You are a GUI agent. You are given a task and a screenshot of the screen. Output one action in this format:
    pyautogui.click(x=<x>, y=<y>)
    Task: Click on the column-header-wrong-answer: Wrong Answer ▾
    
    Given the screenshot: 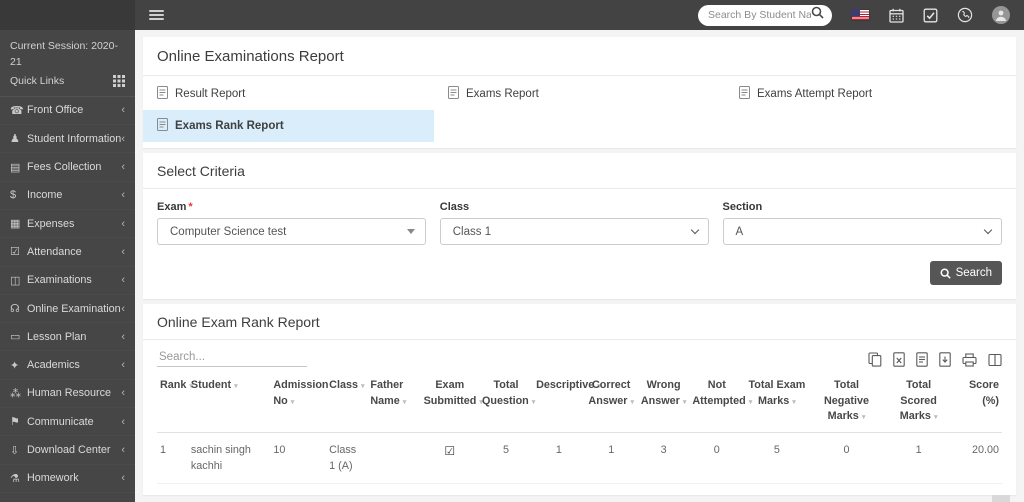 What is the action you would take?
    pyautogui.click(x=663, y=402)
    